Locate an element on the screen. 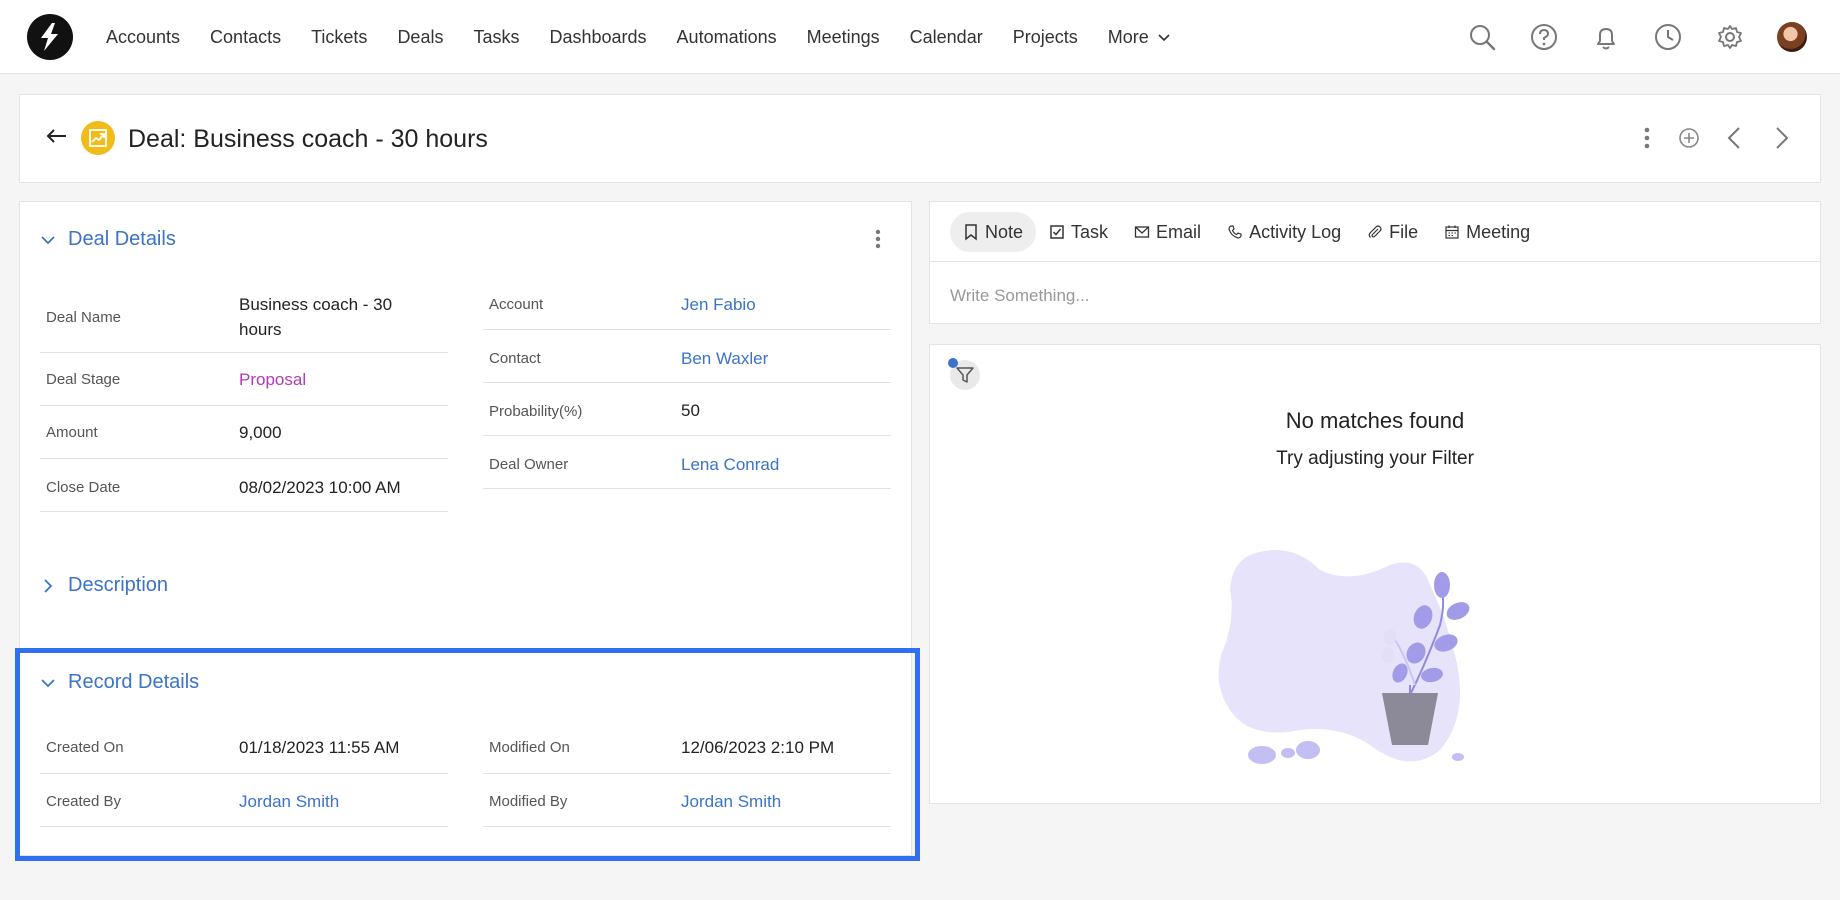  field-label: Amount is located at coordinates (72, 432).